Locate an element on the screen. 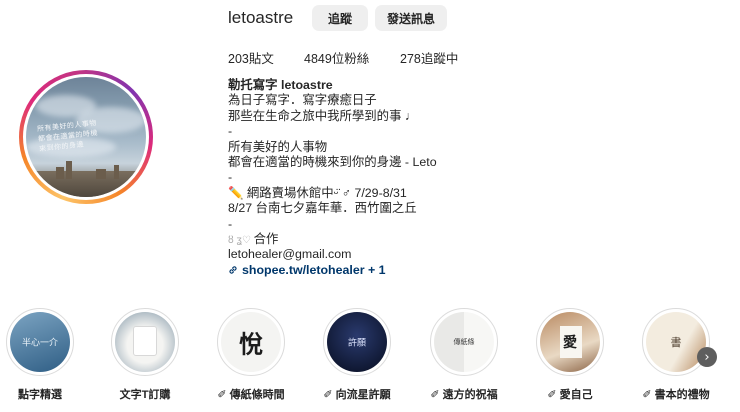  bio-line: 所有美好的人事物 is located at coordinates (278, 146).